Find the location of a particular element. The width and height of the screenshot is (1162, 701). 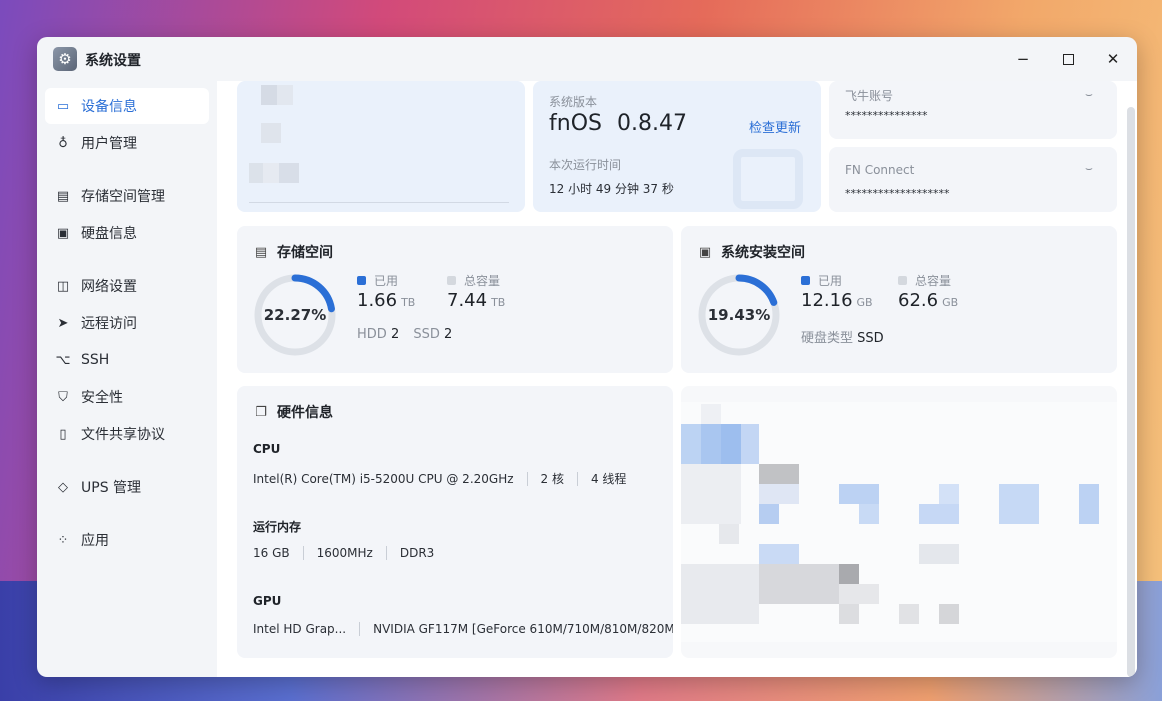

sidebar-item-users: ♁ 用户管理 is located at coordinates (127, 143).